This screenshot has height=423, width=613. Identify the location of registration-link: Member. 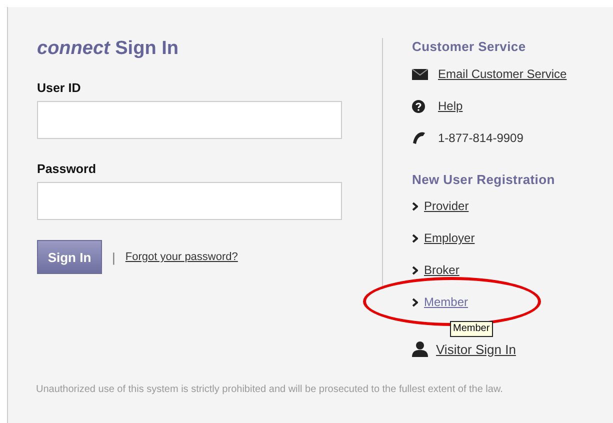
(446, 302).